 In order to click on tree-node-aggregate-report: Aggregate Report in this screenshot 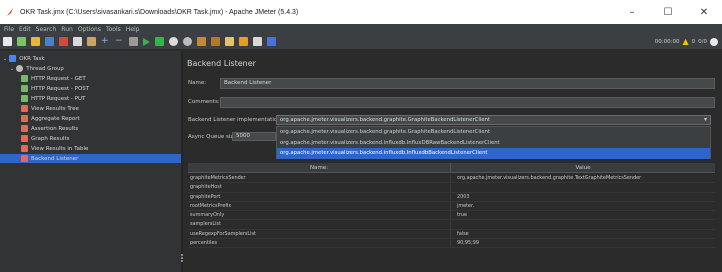, I will do `click(50, 118)`.